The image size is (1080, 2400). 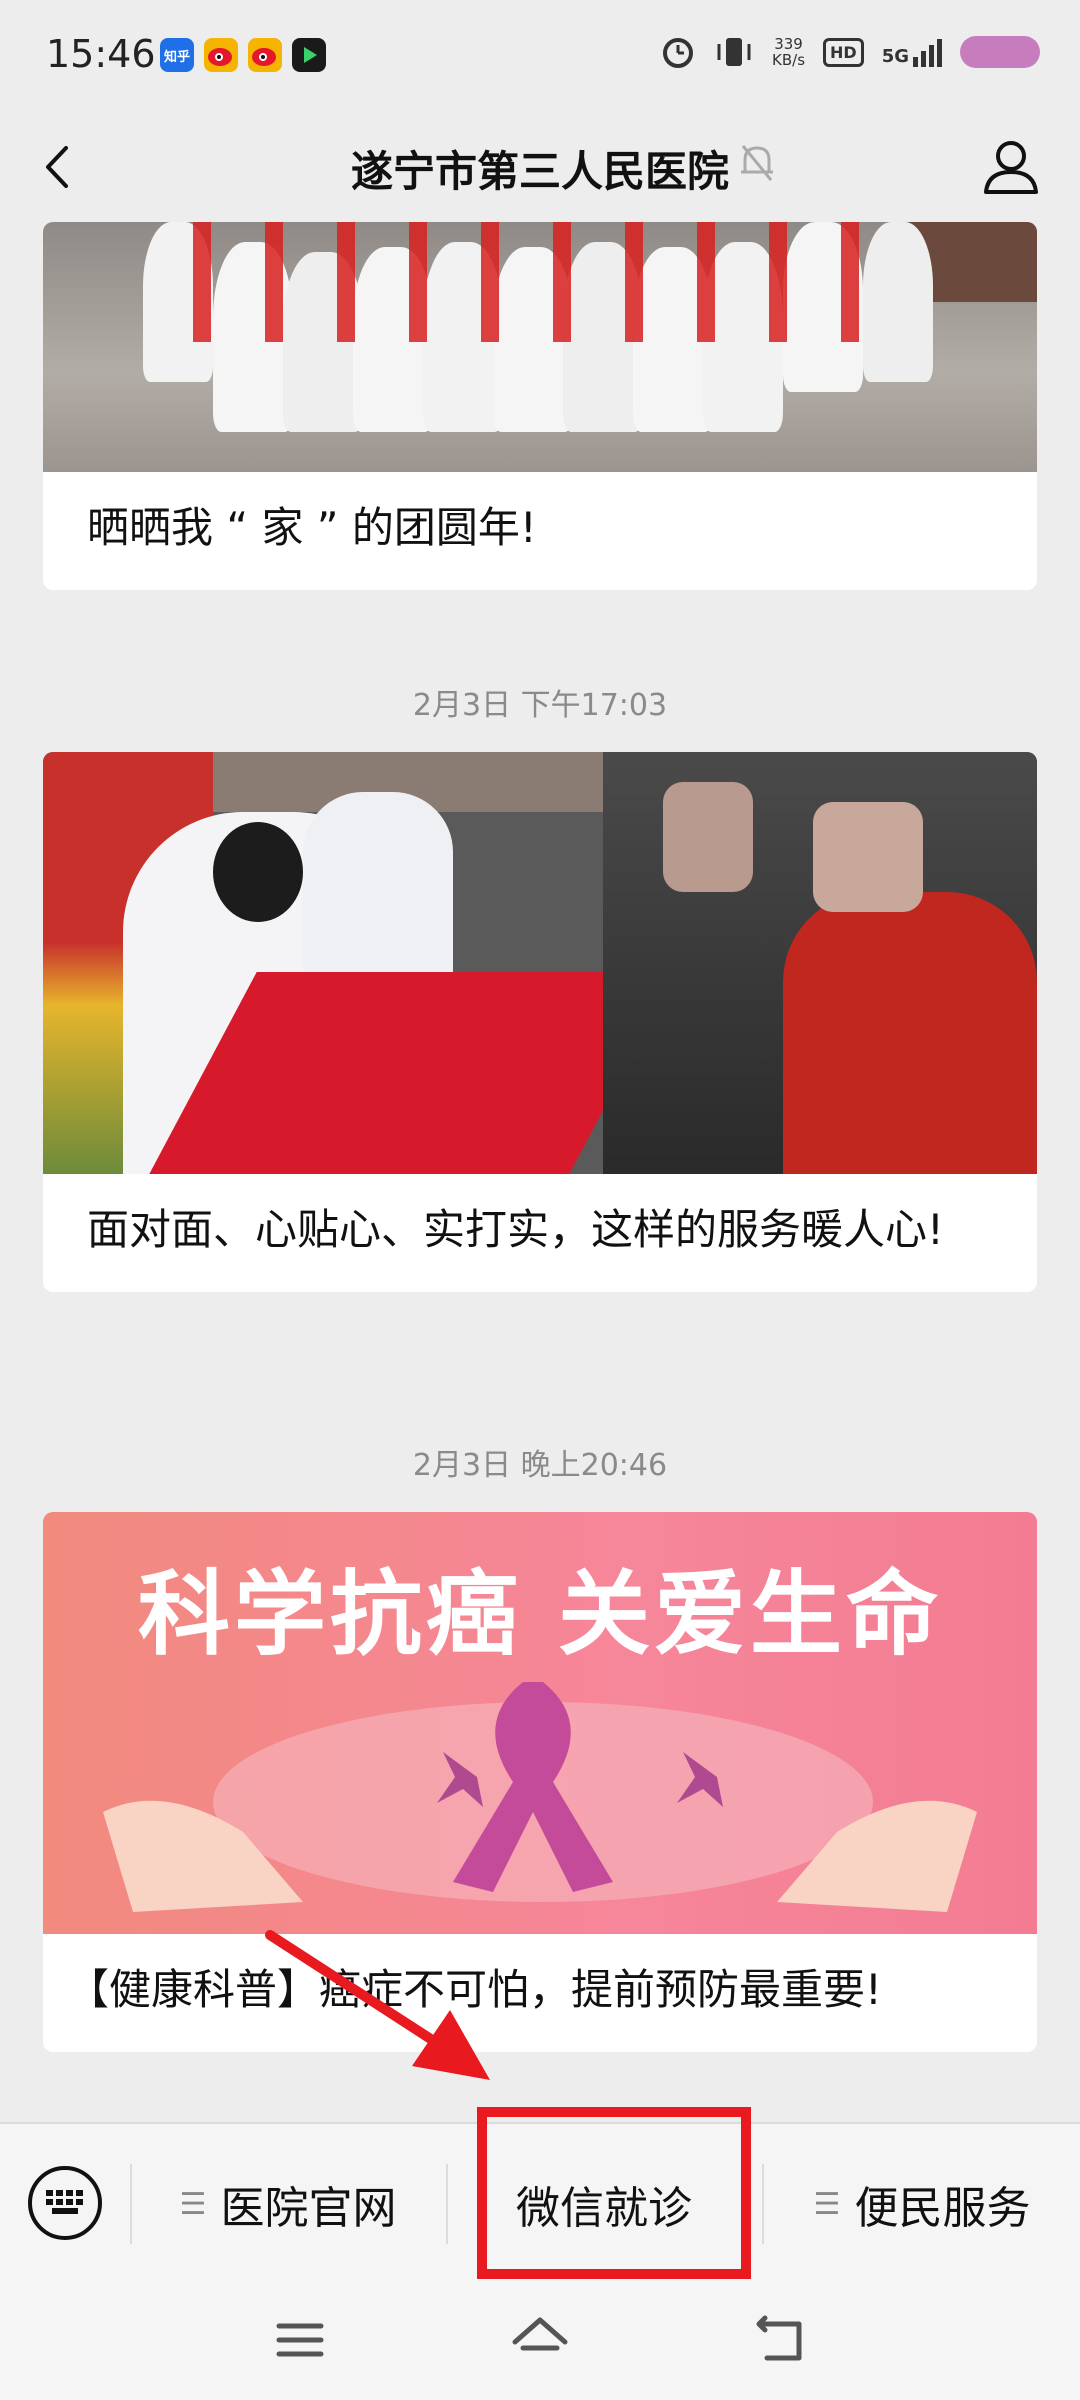 I want to click on weibo-icon, so click(x=221, y=55).